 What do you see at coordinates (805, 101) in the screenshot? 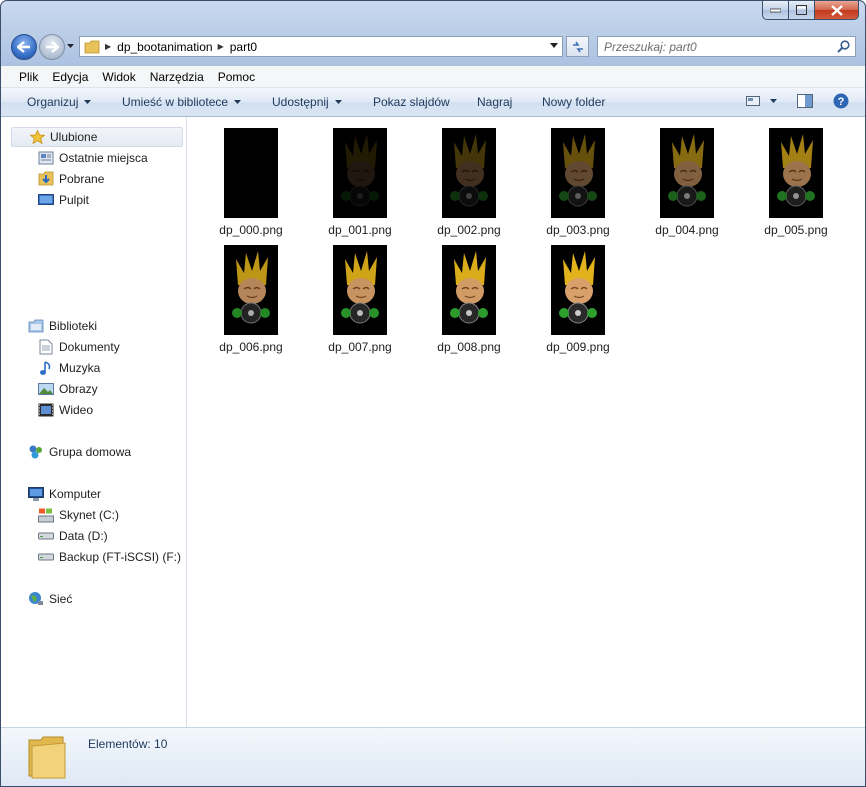
I see `preview-pane-icon` at bounding box center [805, 101].